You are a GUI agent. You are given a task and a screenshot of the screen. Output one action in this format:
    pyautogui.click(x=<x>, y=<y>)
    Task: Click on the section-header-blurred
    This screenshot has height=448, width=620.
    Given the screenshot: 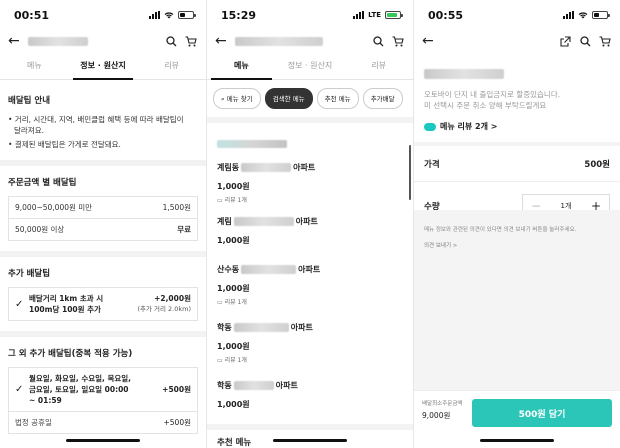 What is the action you would take?
    pyautogui.click(x=310, y=138)
    